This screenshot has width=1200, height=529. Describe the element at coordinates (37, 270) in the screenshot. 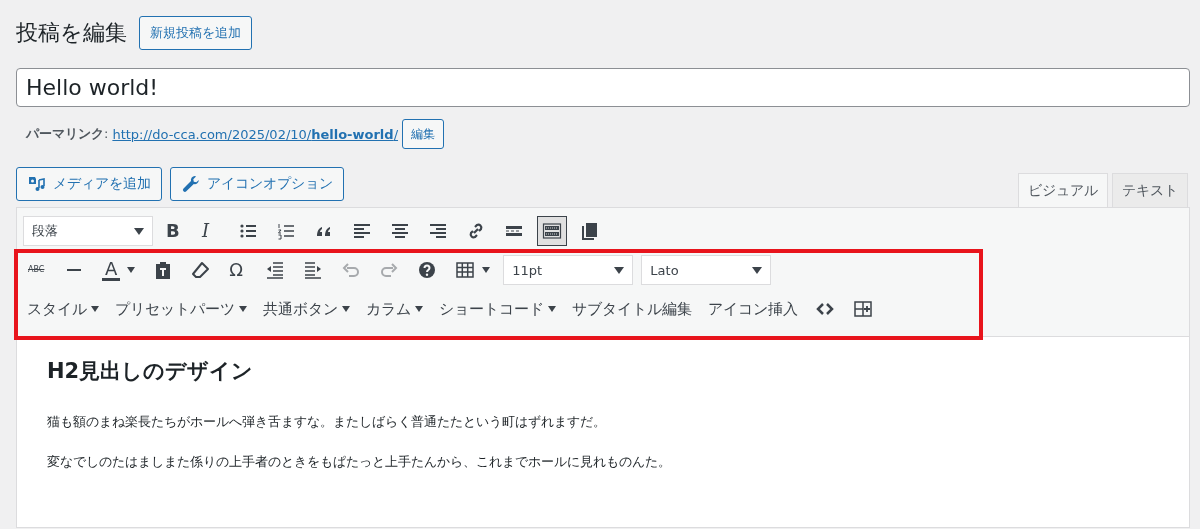

I see `toolbar-button: ABC` at that location.